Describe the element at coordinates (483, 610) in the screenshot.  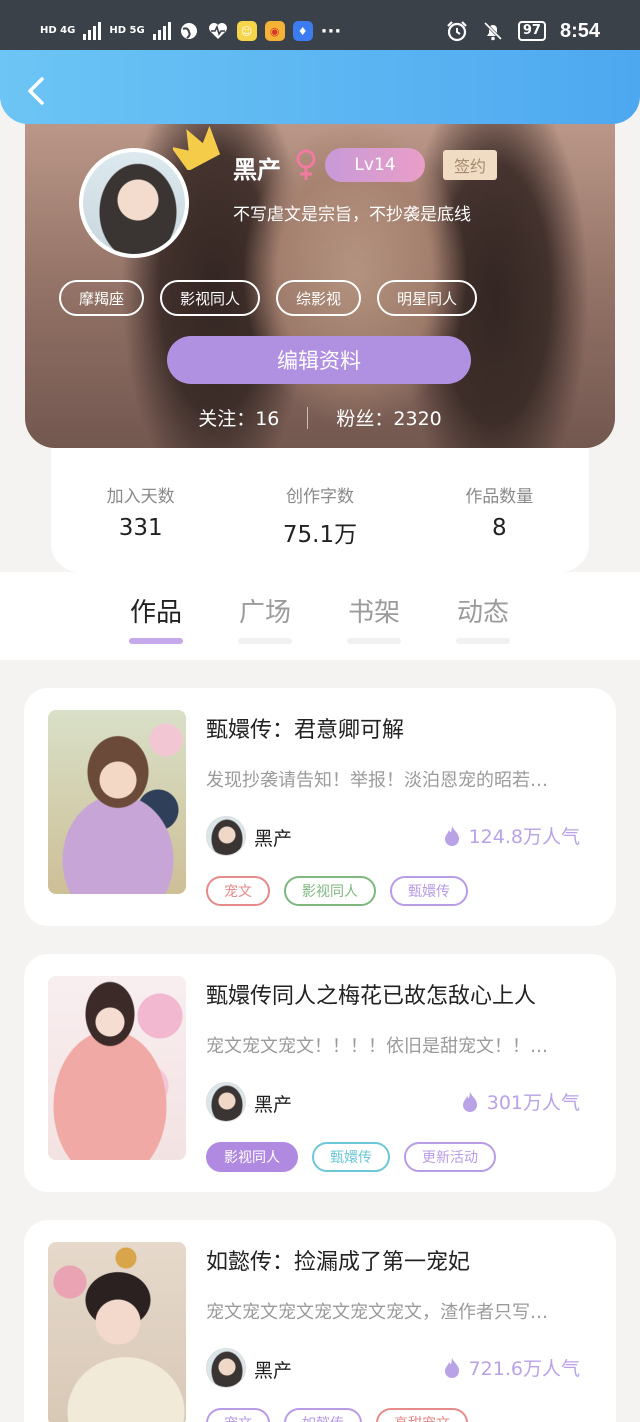
I see `tab-activity: 动态` at that location.